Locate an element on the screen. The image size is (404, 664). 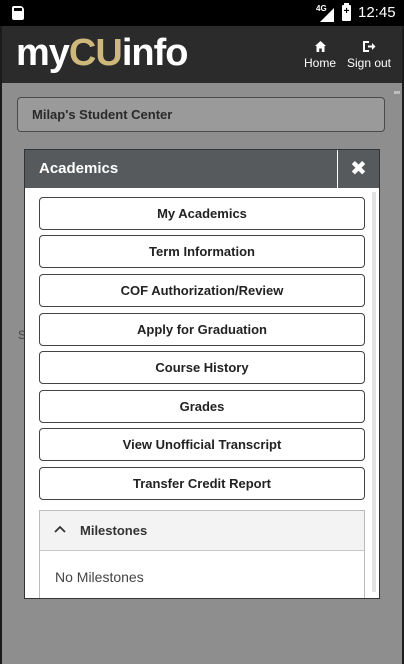
status-bar: 4G + 12:45 is located at coordinates (202, 13).